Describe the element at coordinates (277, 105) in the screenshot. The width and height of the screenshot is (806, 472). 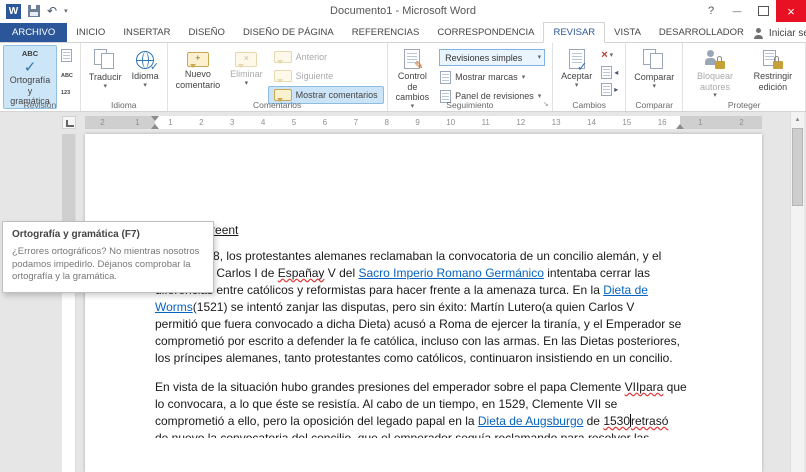
I see `group-label-comentarios: Comentarios` at that location.